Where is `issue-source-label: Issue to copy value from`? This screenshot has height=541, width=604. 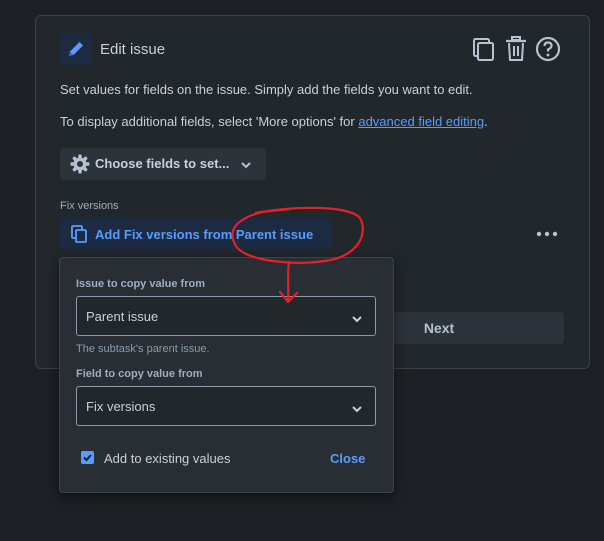
issue-source-label: Issue to copy value from is located at coordinates (140, 284).